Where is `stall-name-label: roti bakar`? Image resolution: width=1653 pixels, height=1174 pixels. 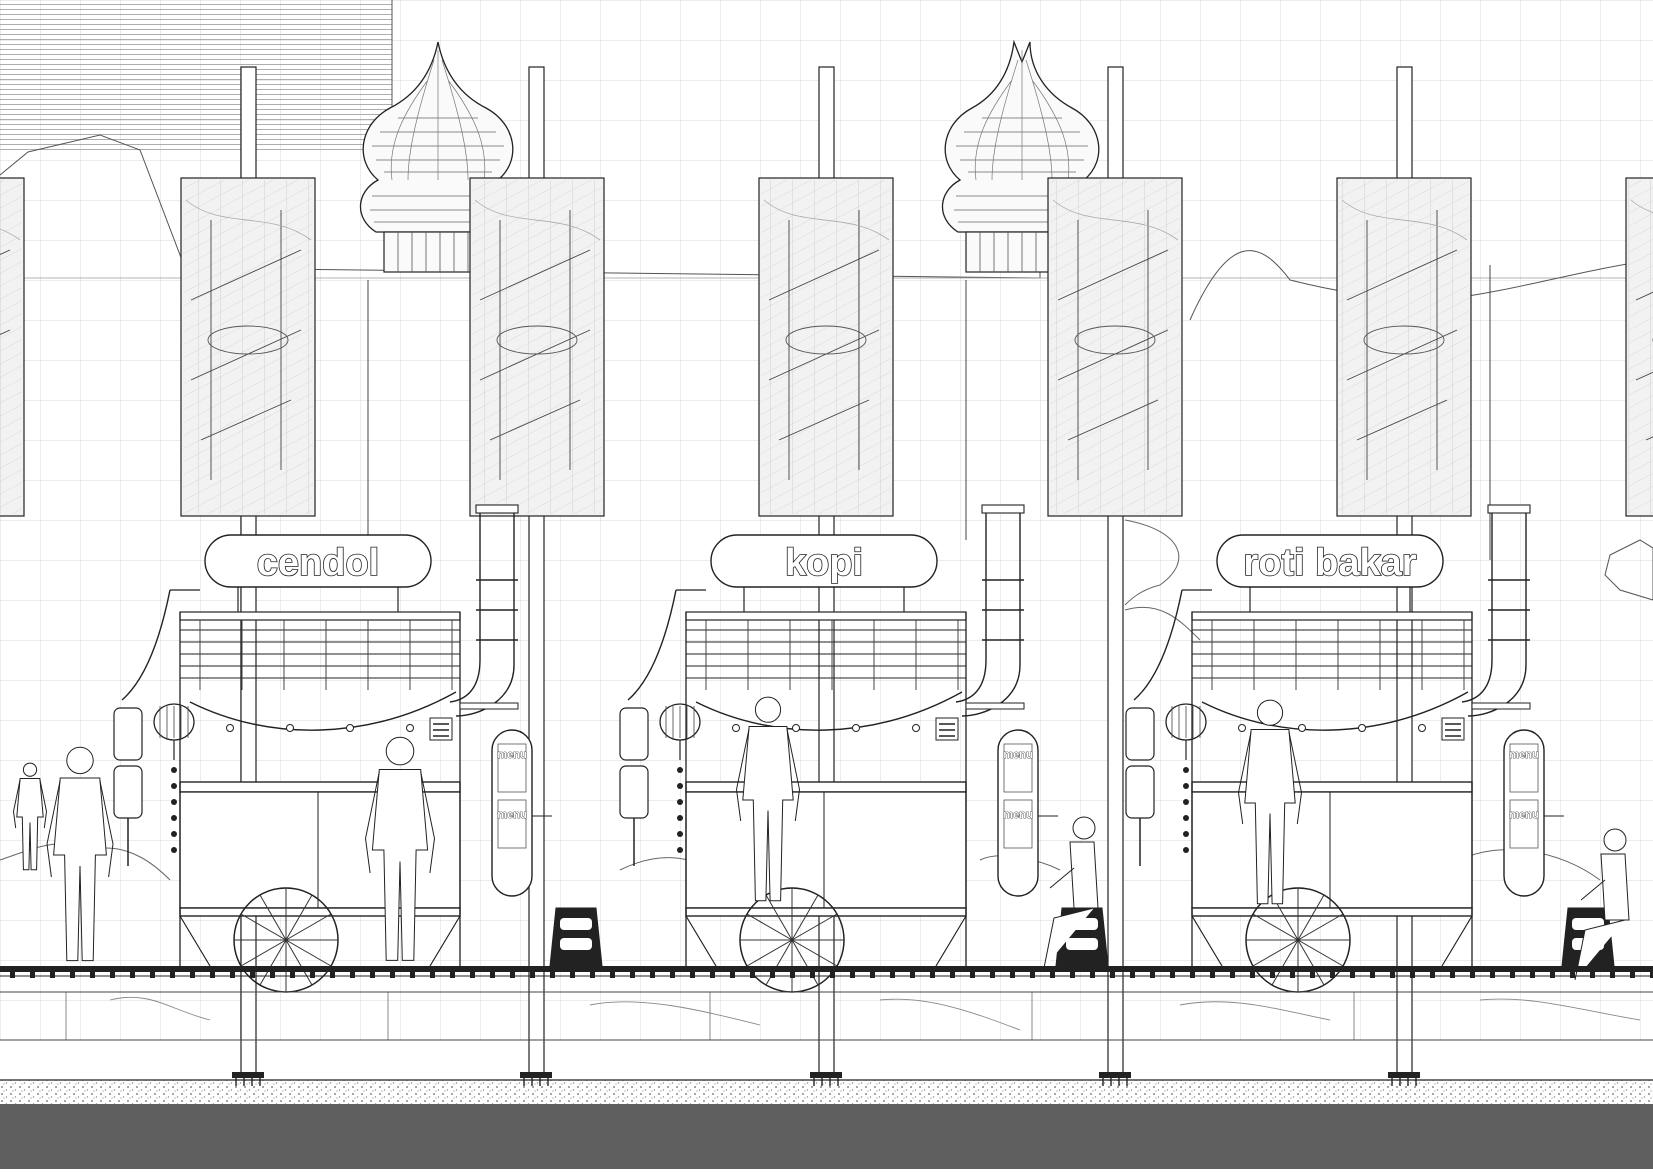 stall-name-label: roti bakar is located at coordinates (1329, 563).